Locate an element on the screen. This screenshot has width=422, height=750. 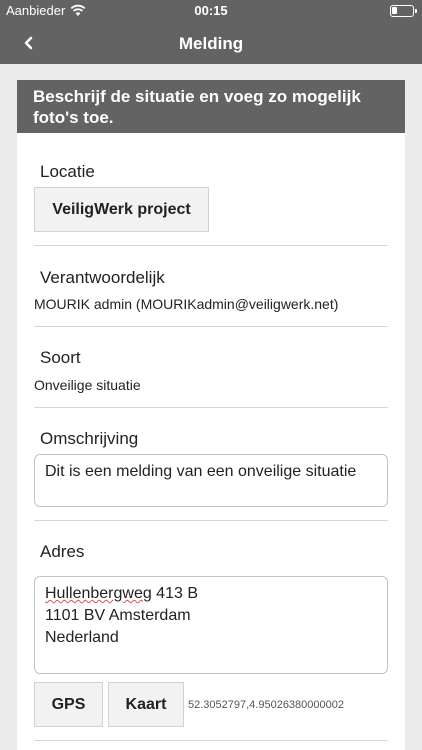
address-street: Hullenbergweg is located at coordinates (98, 593).